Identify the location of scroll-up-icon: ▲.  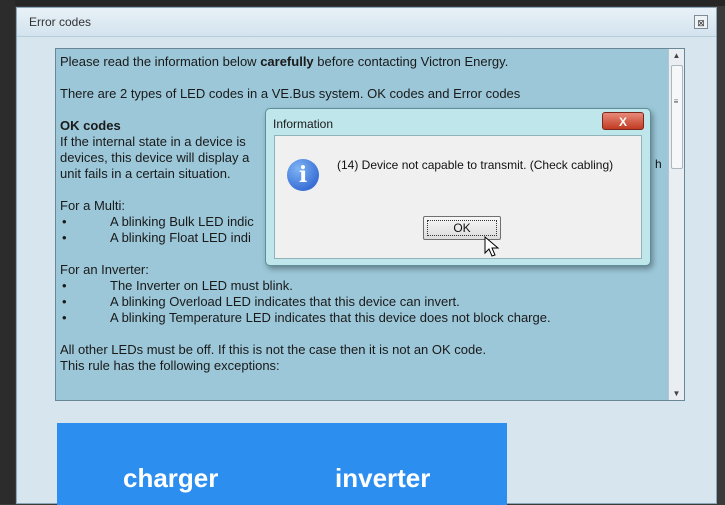
(676, 55).